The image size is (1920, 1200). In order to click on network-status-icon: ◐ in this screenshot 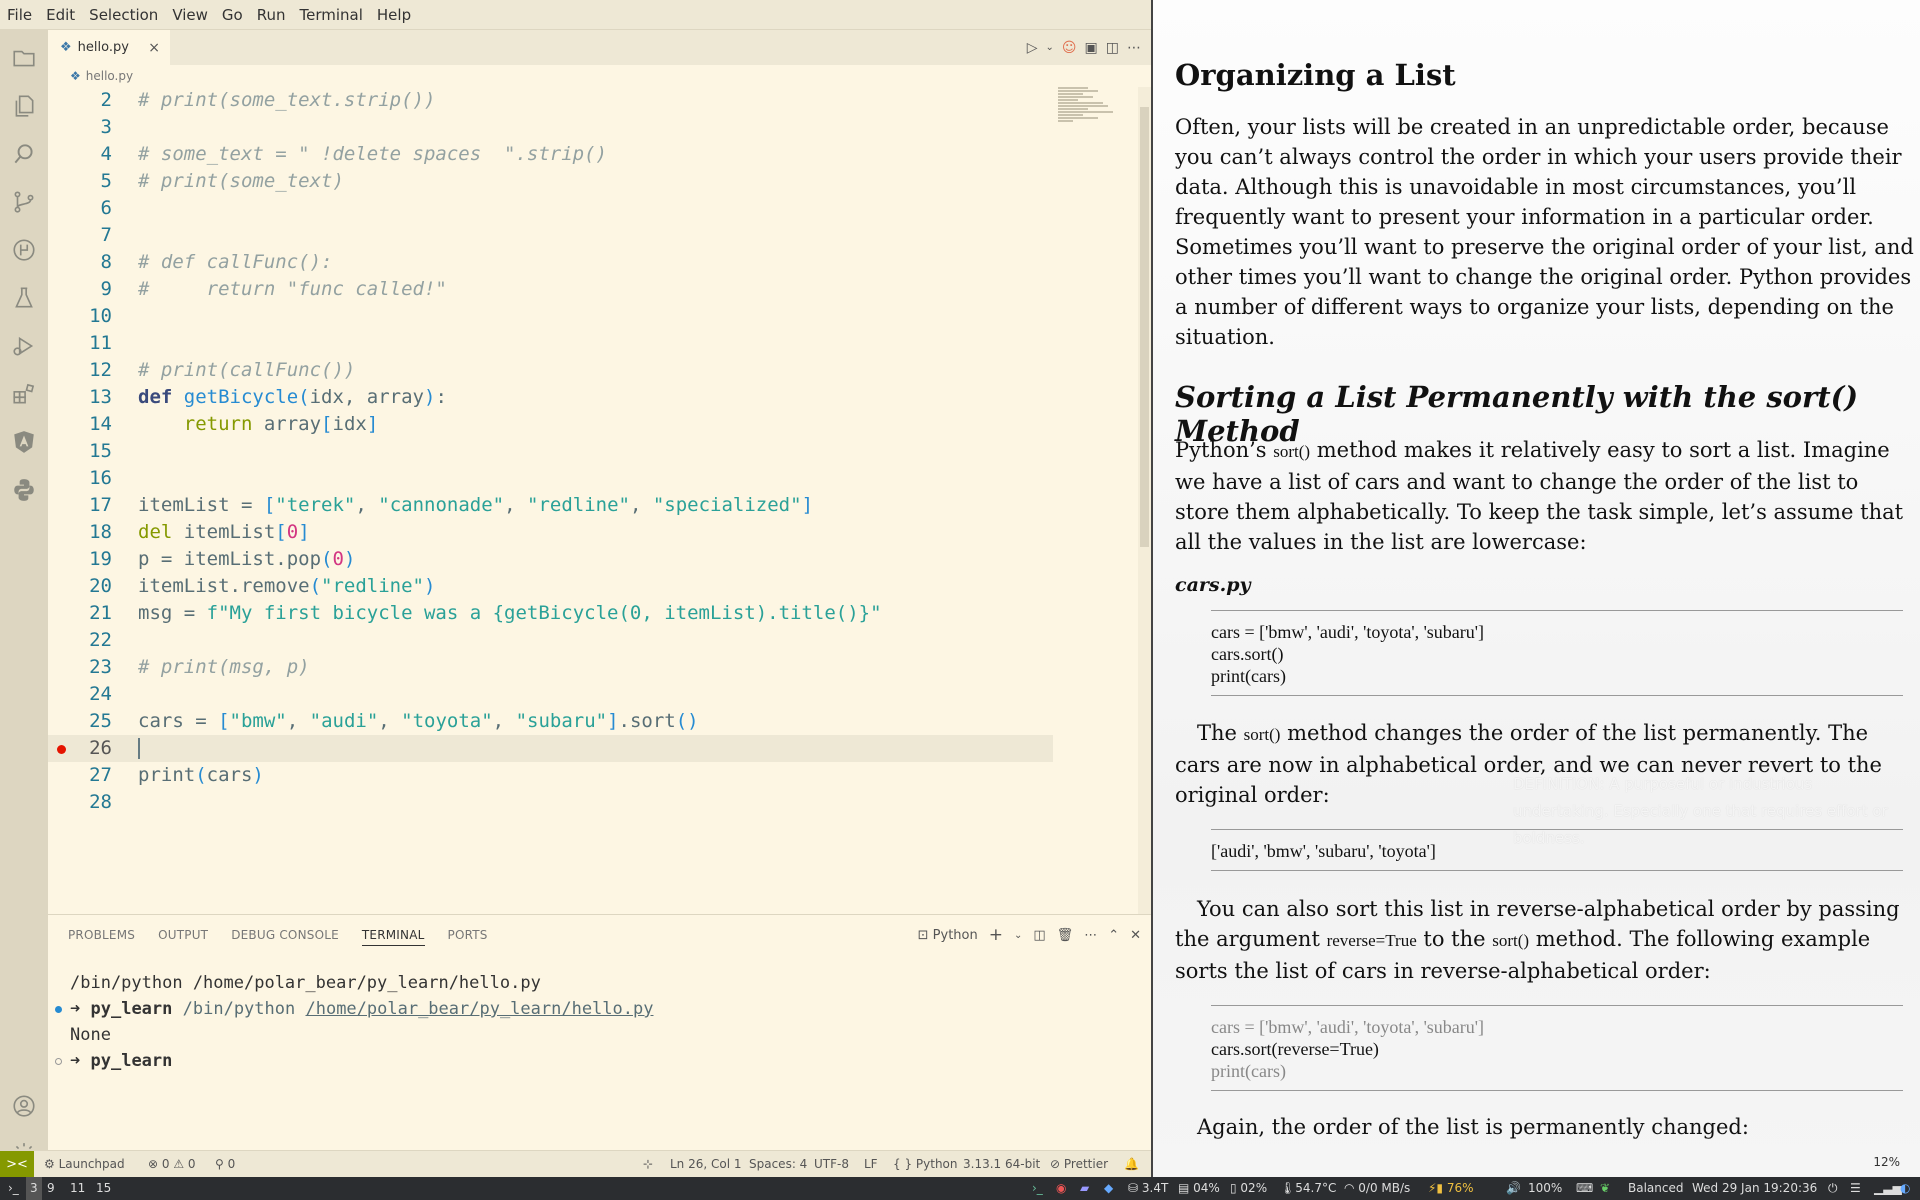, I will do `click(1905, 1188)`.